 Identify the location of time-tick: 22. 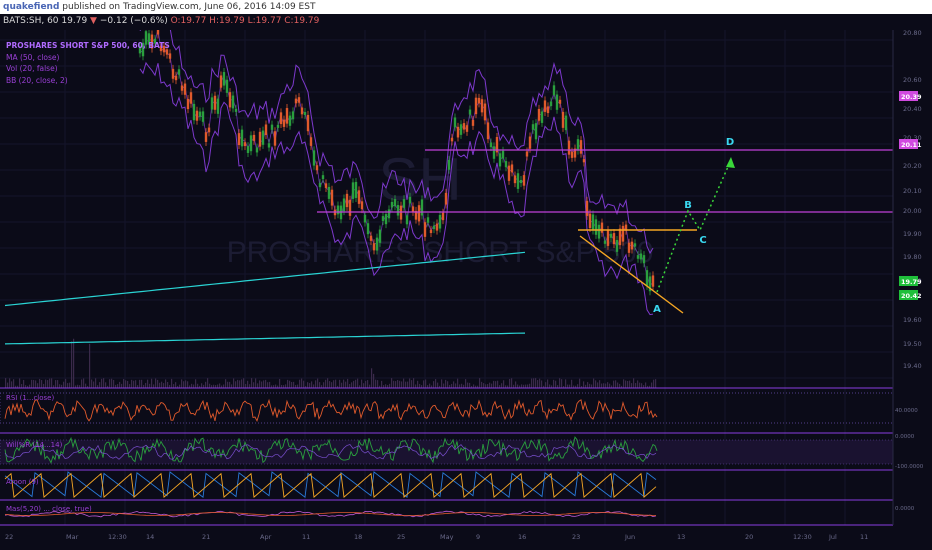
(9, 537).